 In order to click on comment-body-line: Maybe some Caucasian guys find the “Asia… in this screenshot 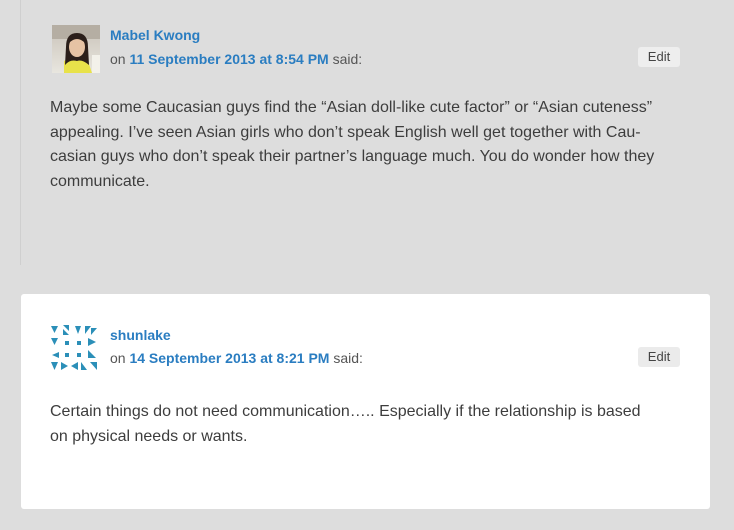, I will do `click(351, 107)`.